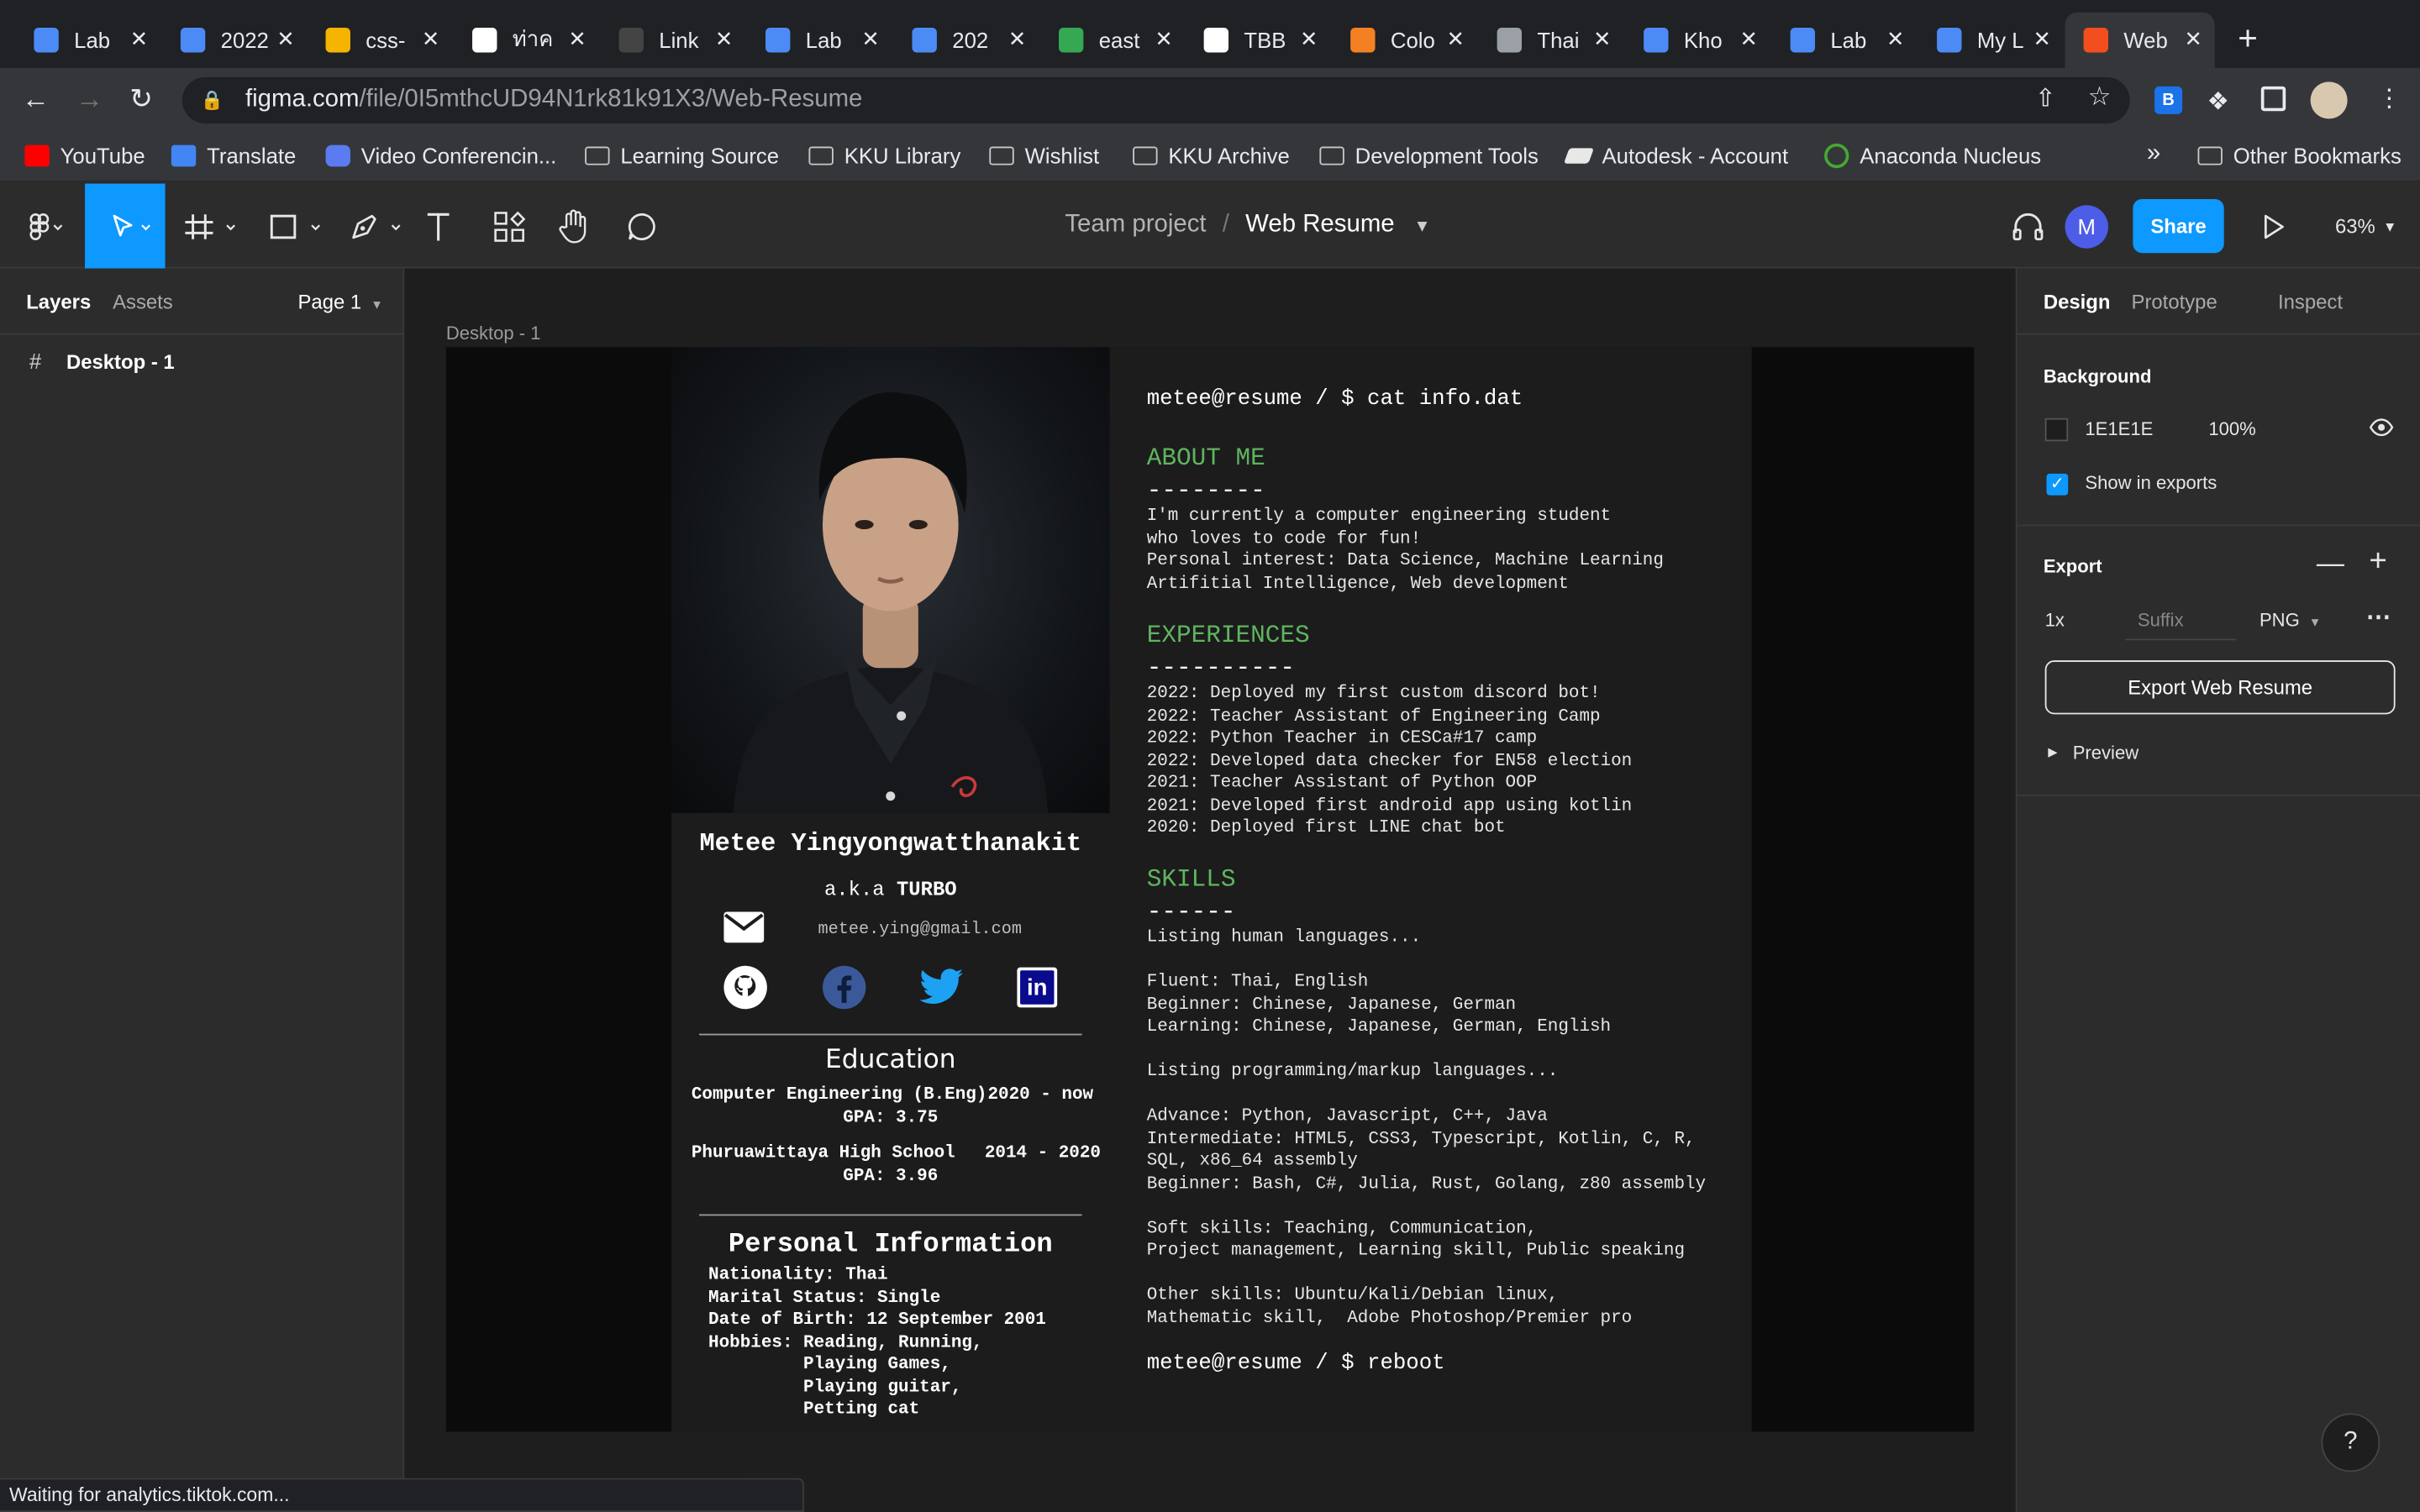  Describe the element at coordinates (42, 226) in the screenshot. I see `figma-main-menu` at that location.